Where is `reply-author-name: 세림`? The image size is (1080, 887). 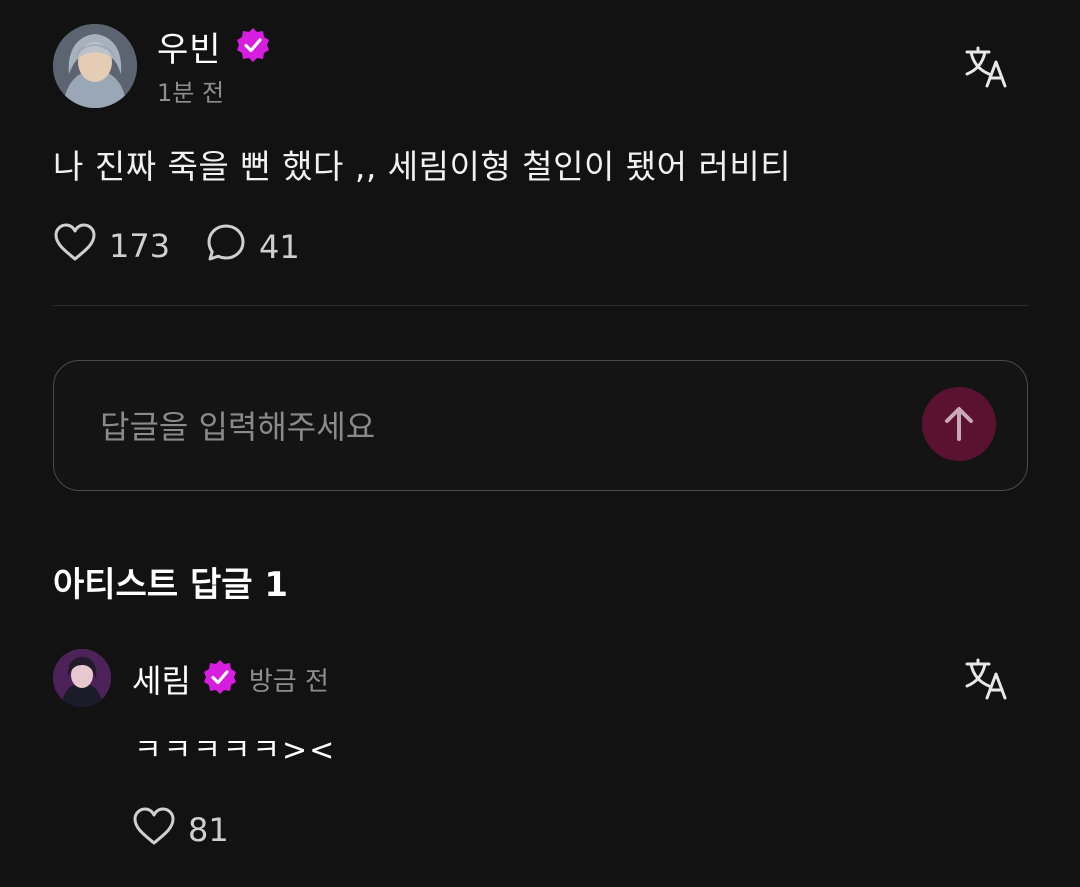
reply-author-name: 세림 is located at coordinates (161, 679).